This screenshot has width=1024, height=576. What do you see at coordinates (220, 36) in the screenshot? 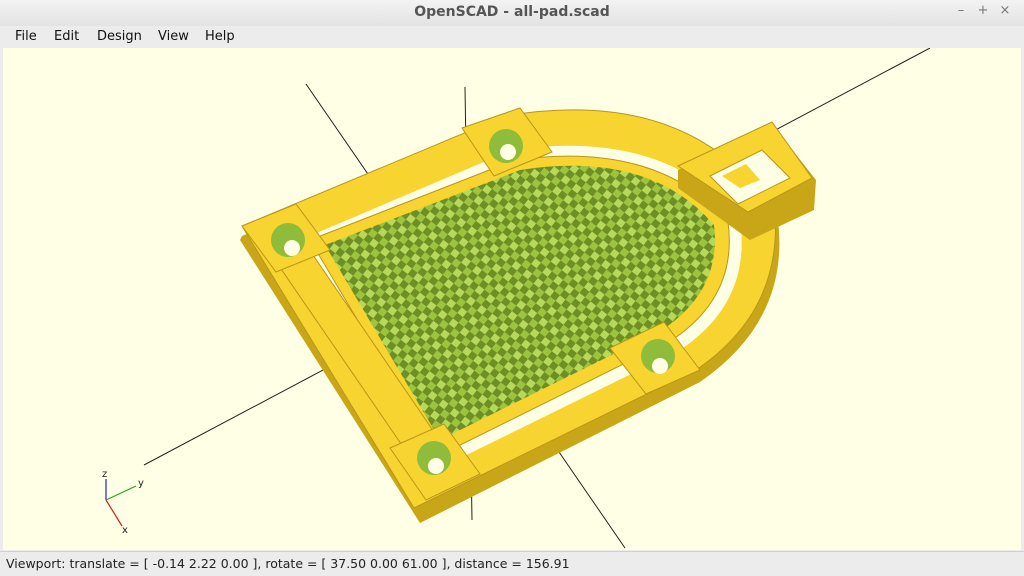
I see `menu-help: Help` at bounding box center [220, 36].